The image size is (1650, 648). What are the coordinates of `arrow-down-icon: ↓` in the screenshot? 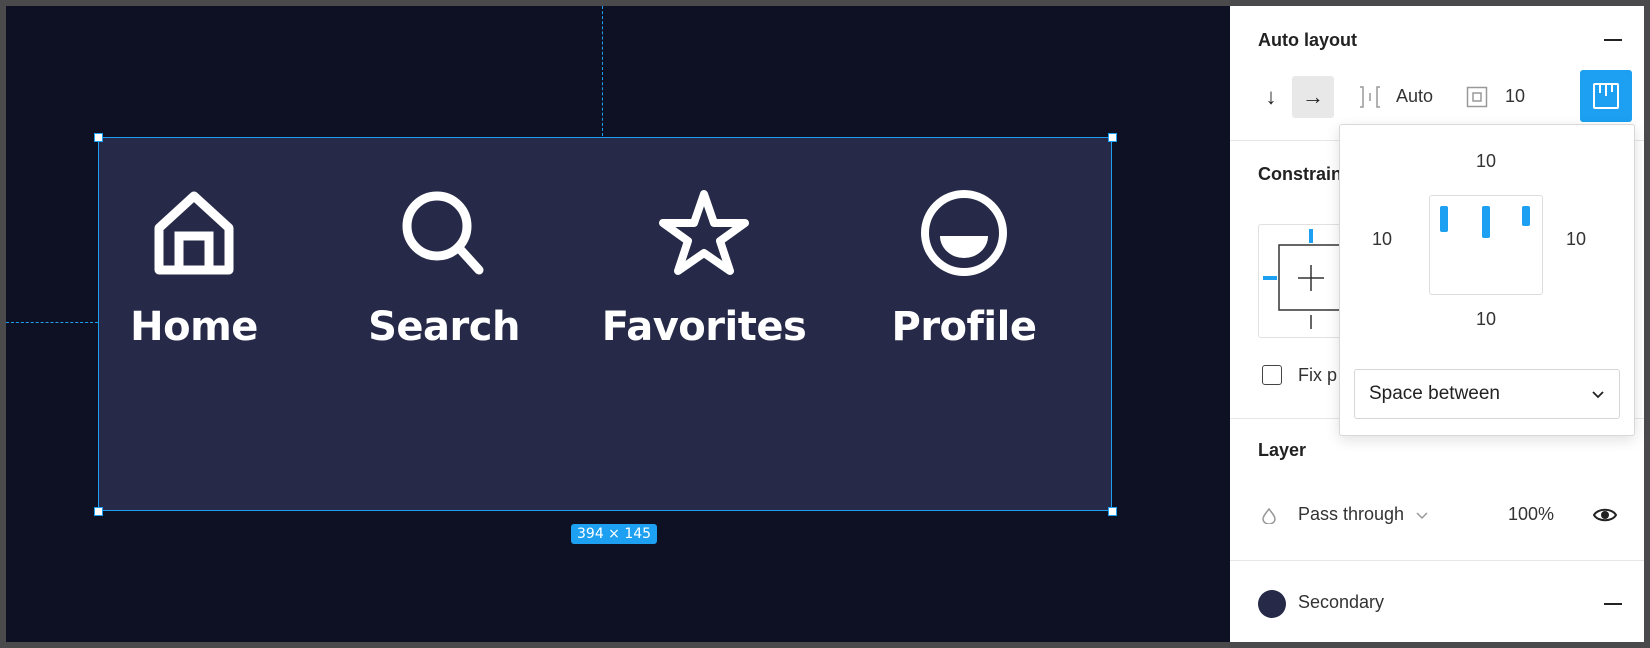 It's located at (1271, 96).